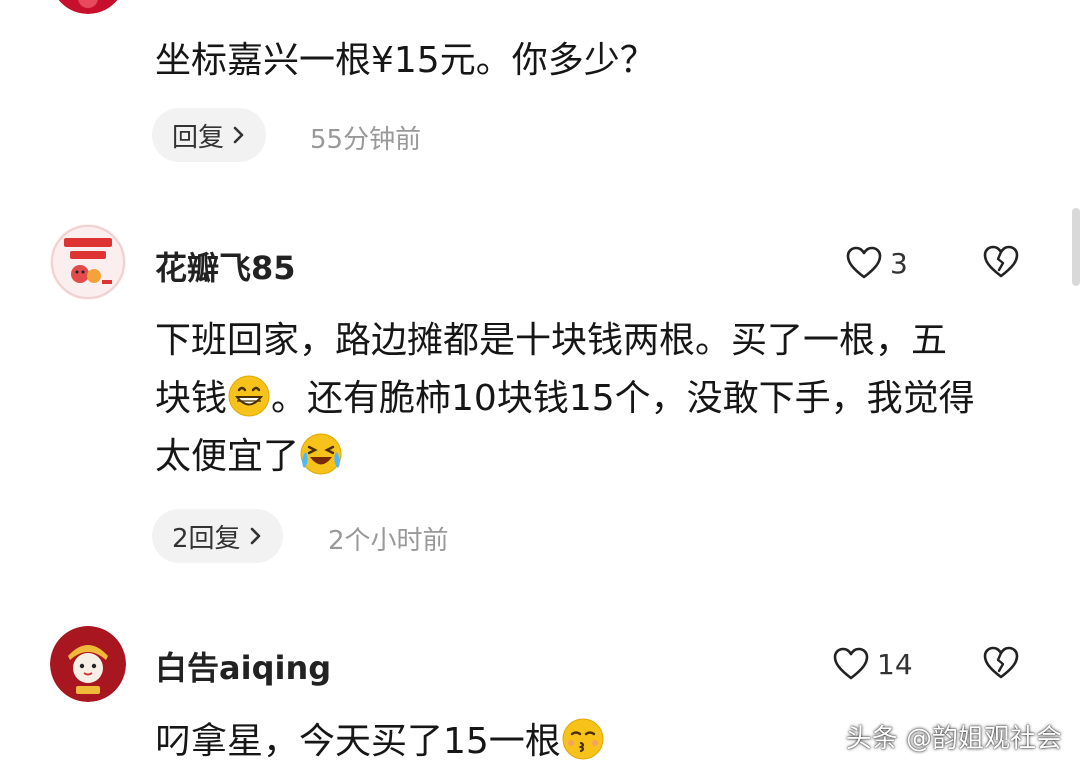 This screenshot has width=1080, height=777. I want to click on like-button: 14, so click(873, 664).